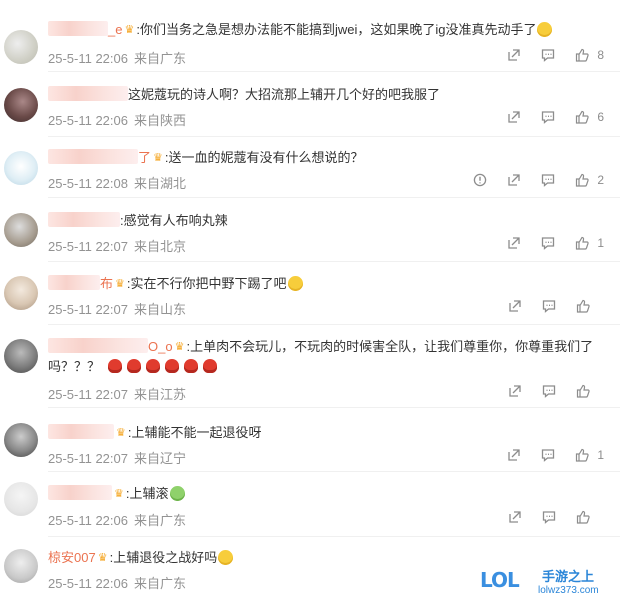 This screenshot has height=606, width=620. Describe the element at coordinates (589, 117) in the screenshot. I see `like-button: 6` at that location.